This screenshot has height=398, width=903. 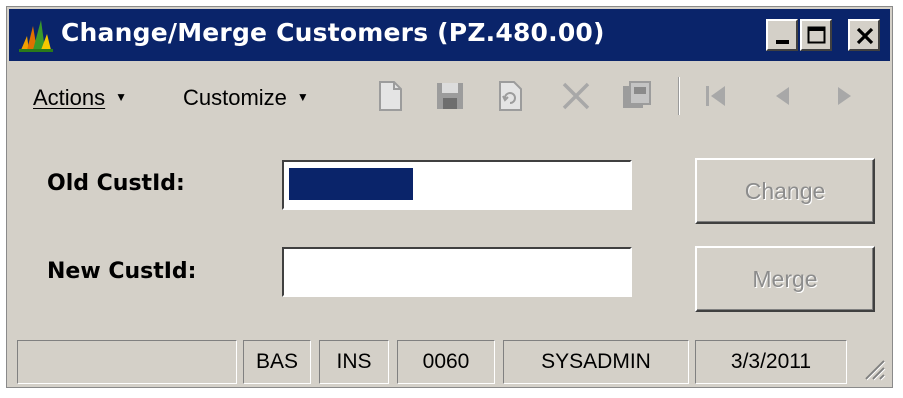 I want to click on previous-record-icon, so click(x=782, y=96).